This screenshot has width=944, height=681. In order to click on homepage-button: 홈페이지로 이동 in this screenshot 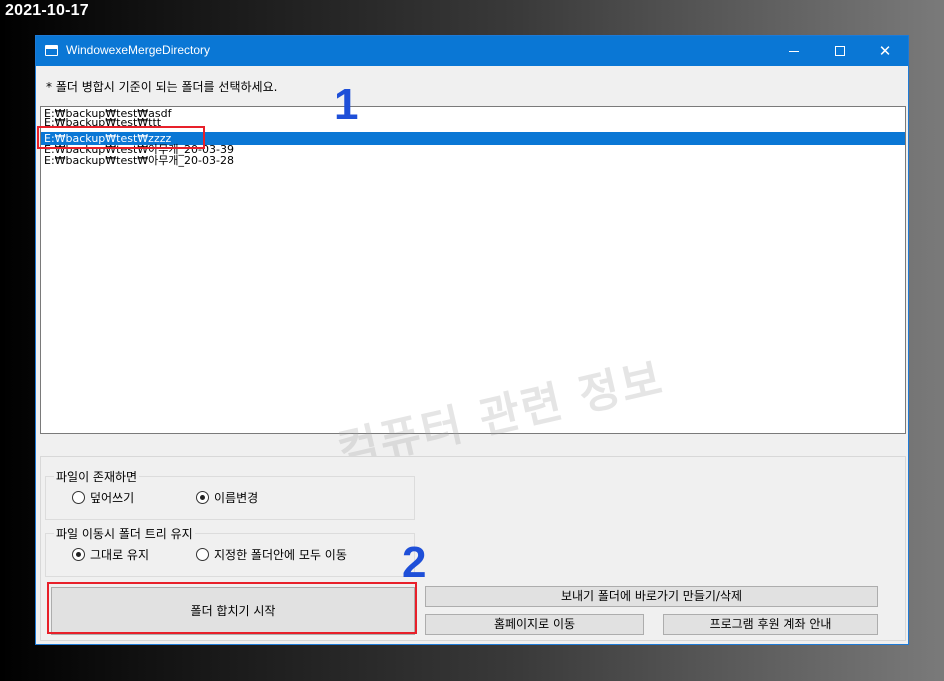, I will do `click(534, 624)`.